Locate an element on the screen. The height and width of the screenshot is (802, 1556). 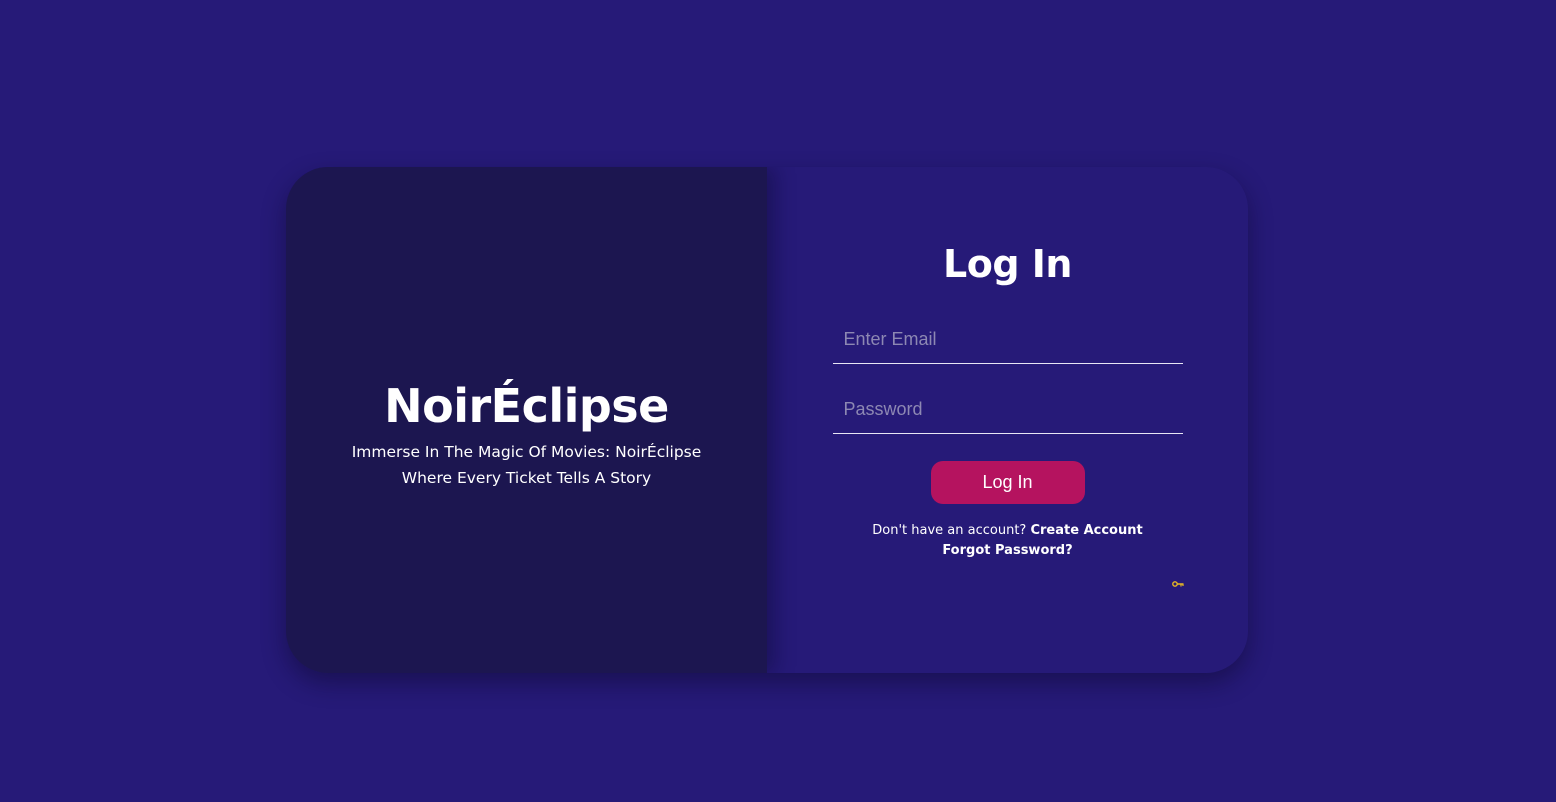
forgot-password-link: Forgot Password? is located at coordinates (1007, 550).